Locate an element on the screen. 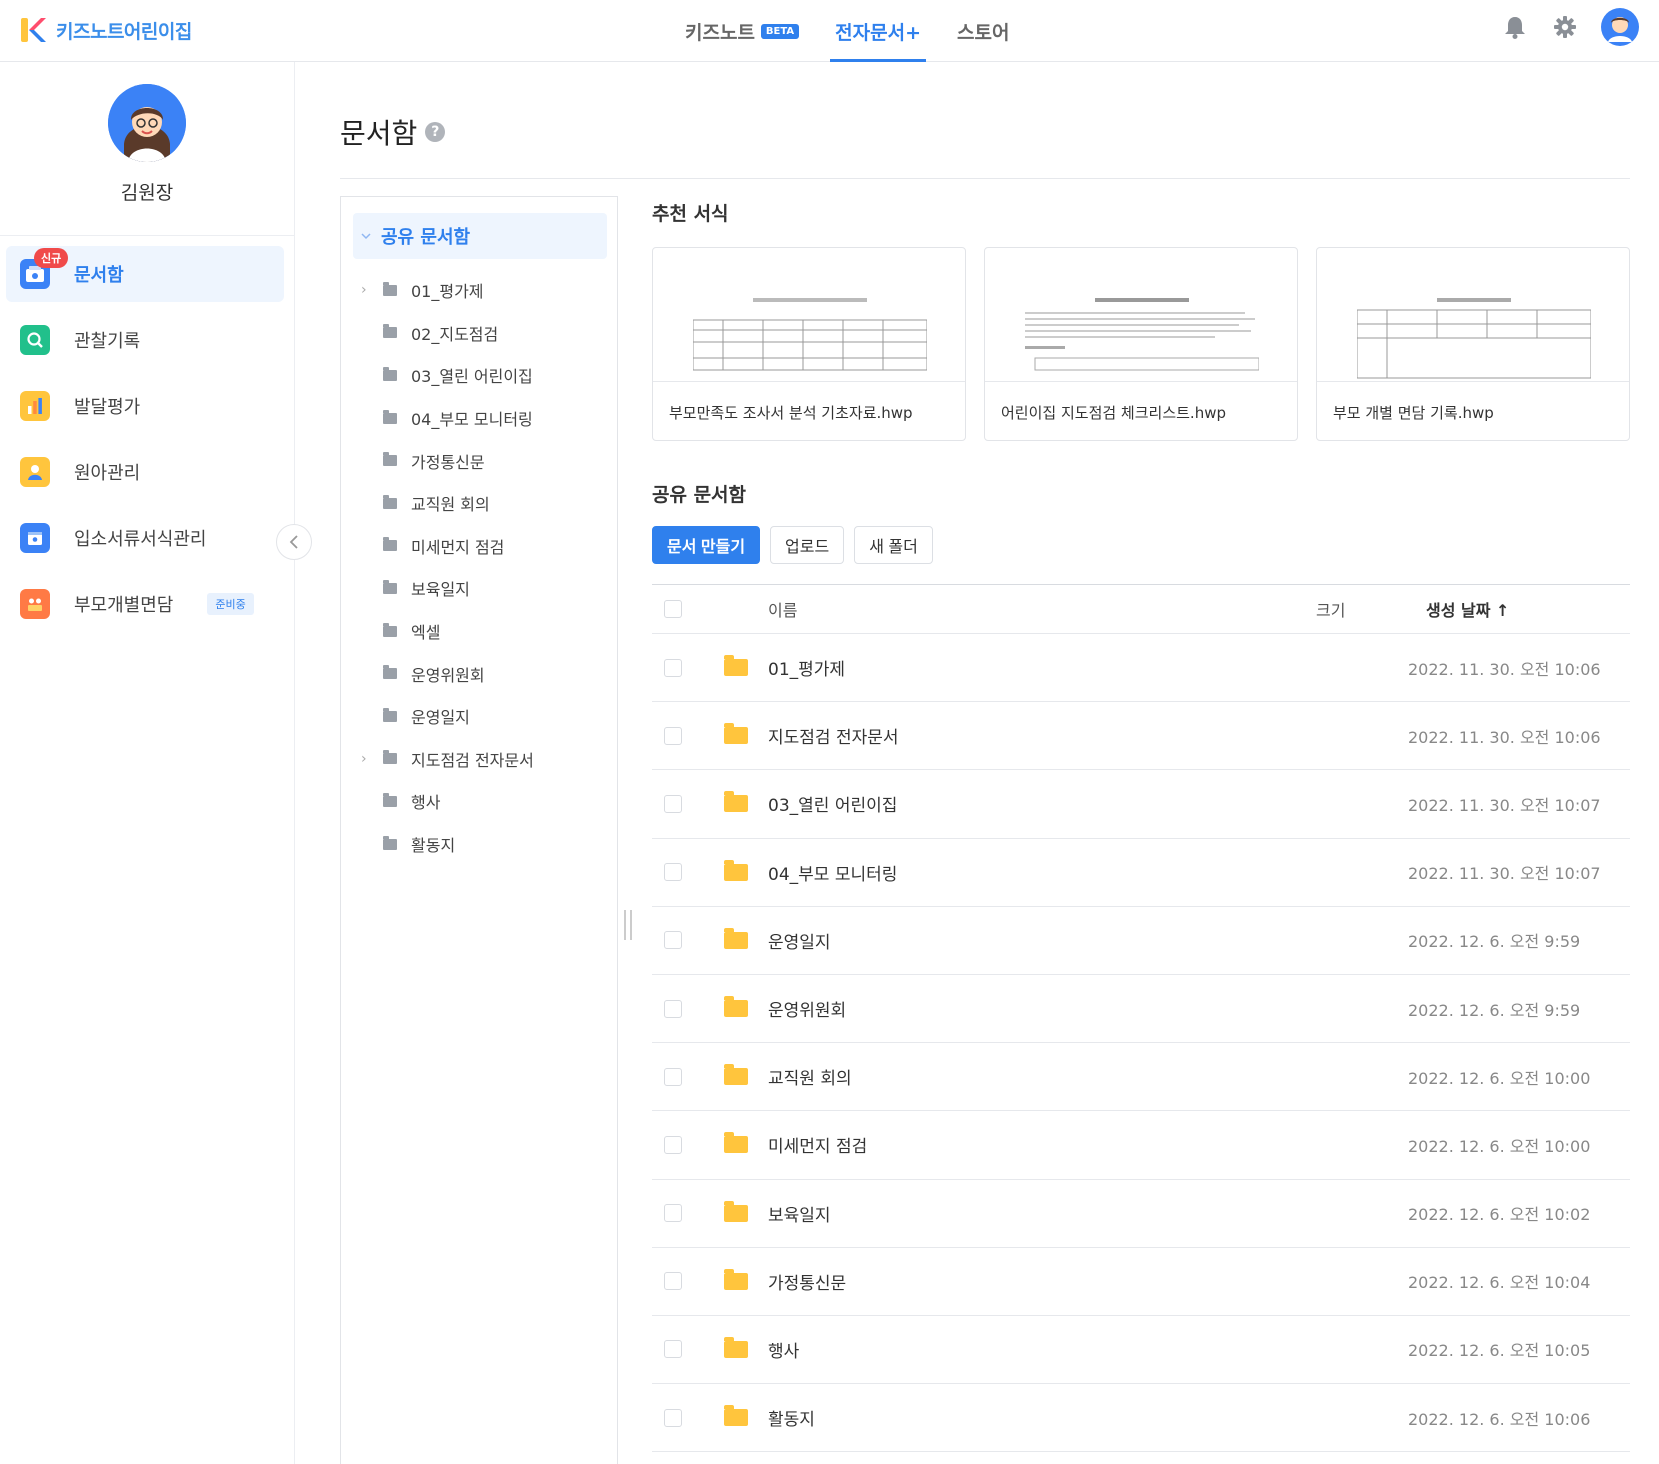 This screenshot has width=1659, height=1464. table-row: 활동지 2022. 12. 6. 오전 10:06 is located at coordinates (1141, 1418).